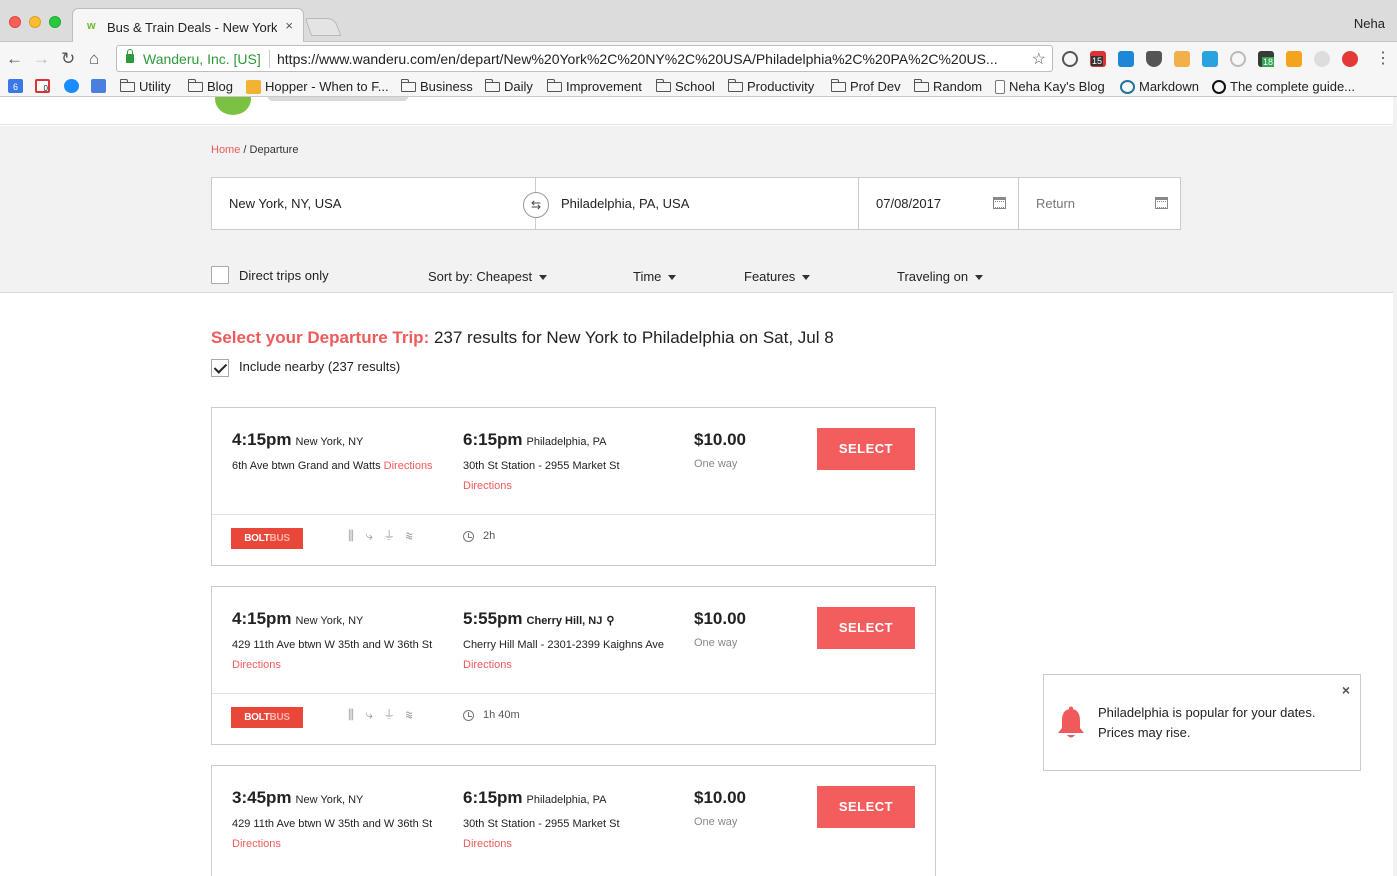  Describe the element at coordinates (15, 22) in the screenshot. I see `close-window-button` at that location.